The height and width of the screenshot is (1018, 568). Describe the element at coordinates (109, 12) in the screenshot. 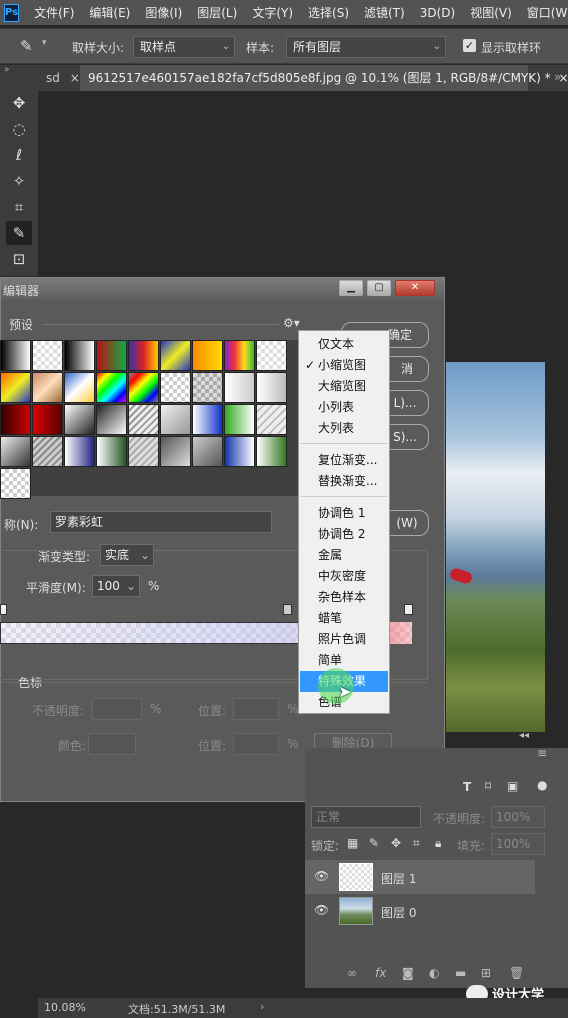

I see `menu-edit: 编辑(E)` at that location.